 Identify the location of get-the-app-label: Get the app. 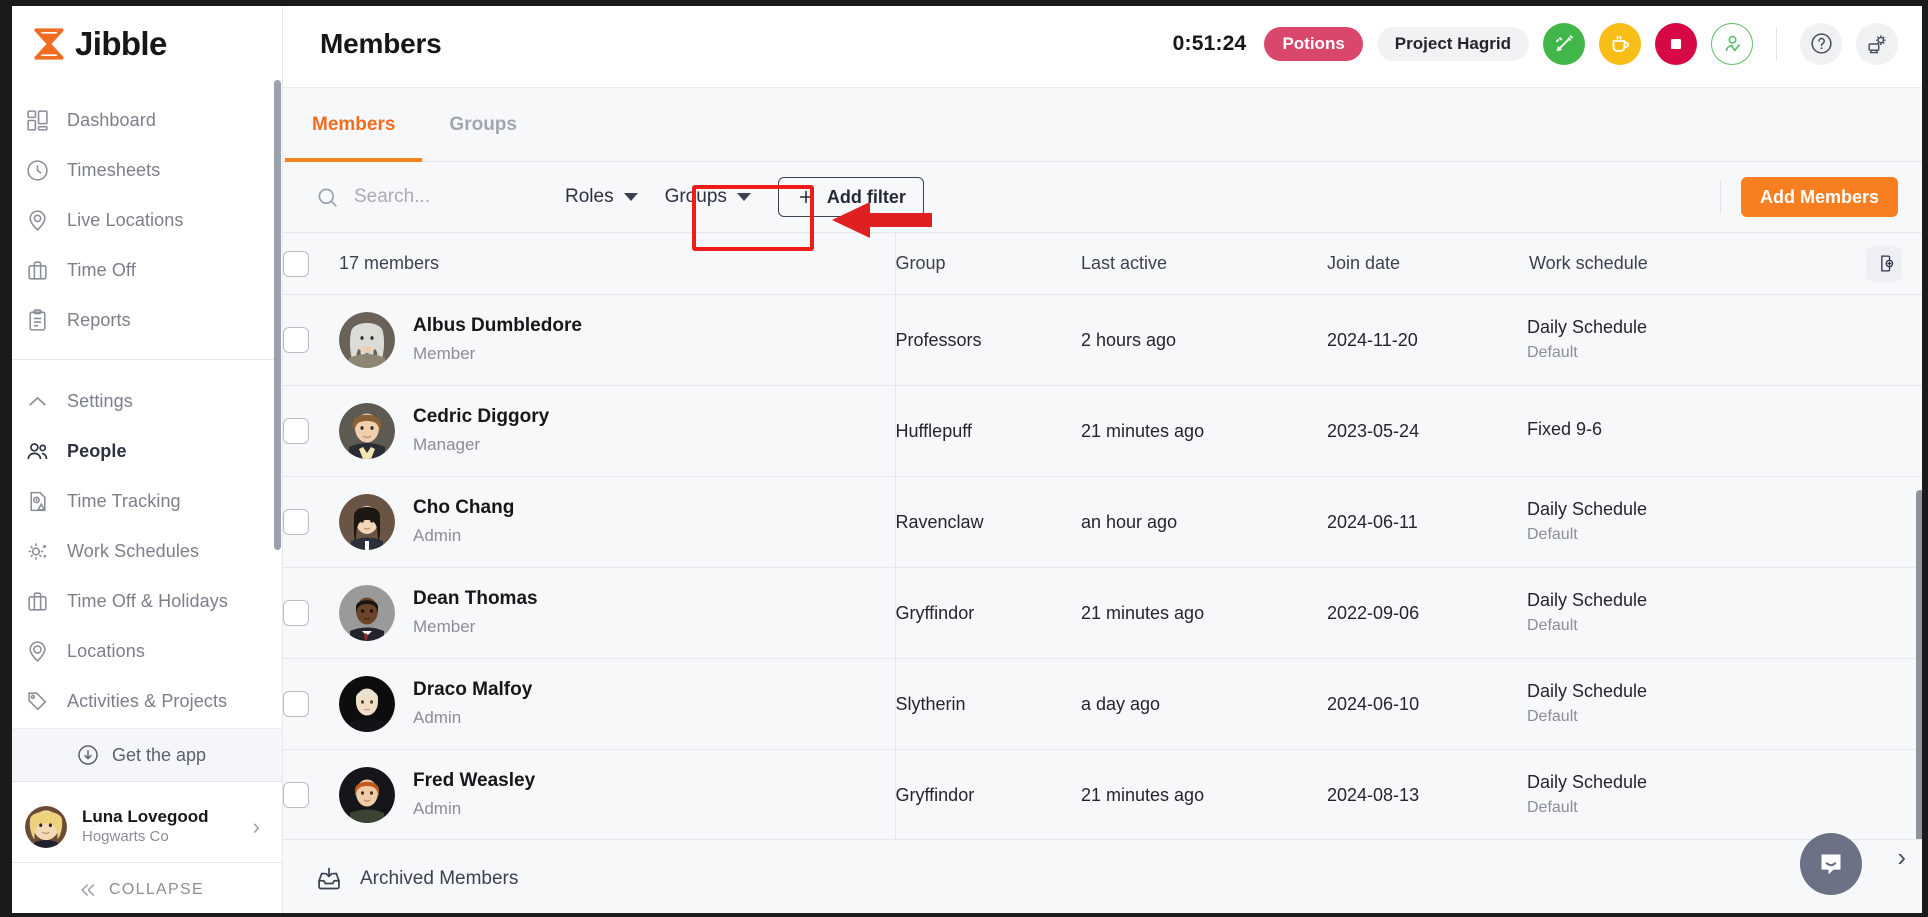
(159, 754).